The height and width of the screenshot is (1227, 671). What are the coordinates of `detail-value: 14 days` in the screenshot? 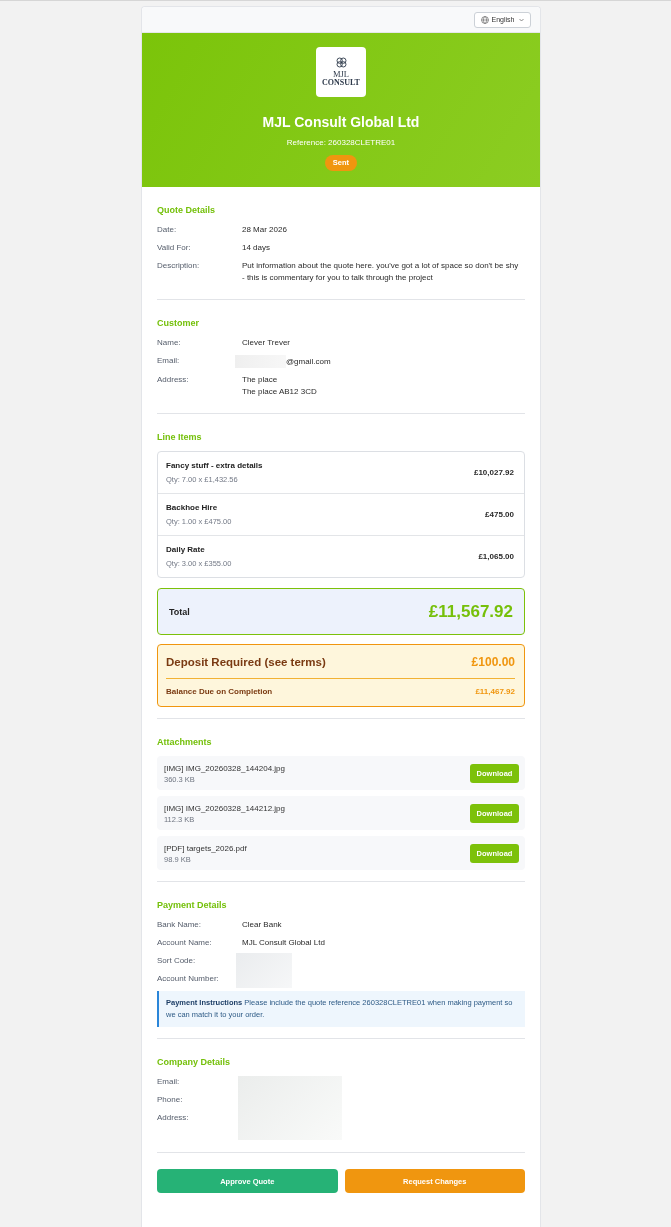 It's located at (256, 248).